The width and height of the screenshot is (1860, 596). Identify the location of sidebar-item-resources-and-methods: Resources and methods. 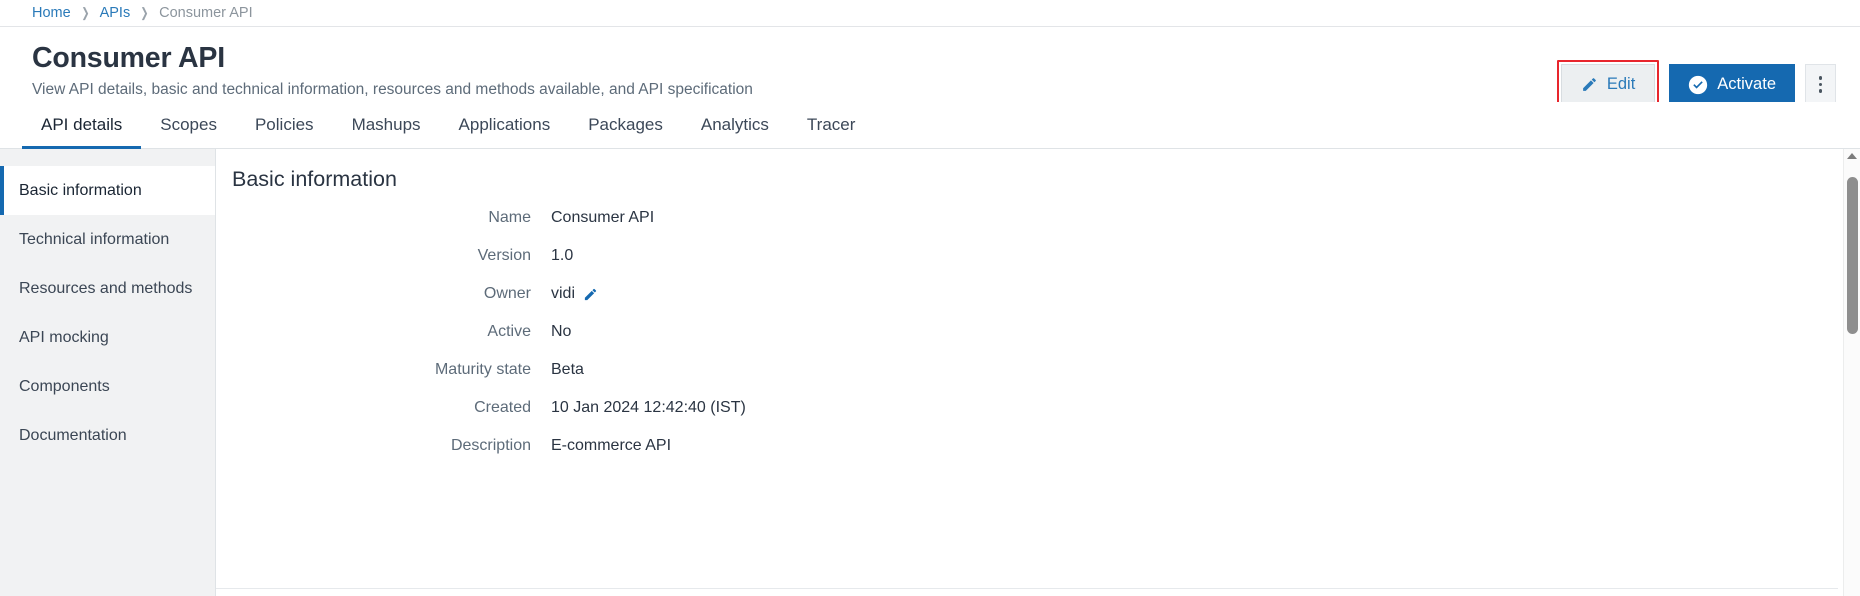
(107, 288).